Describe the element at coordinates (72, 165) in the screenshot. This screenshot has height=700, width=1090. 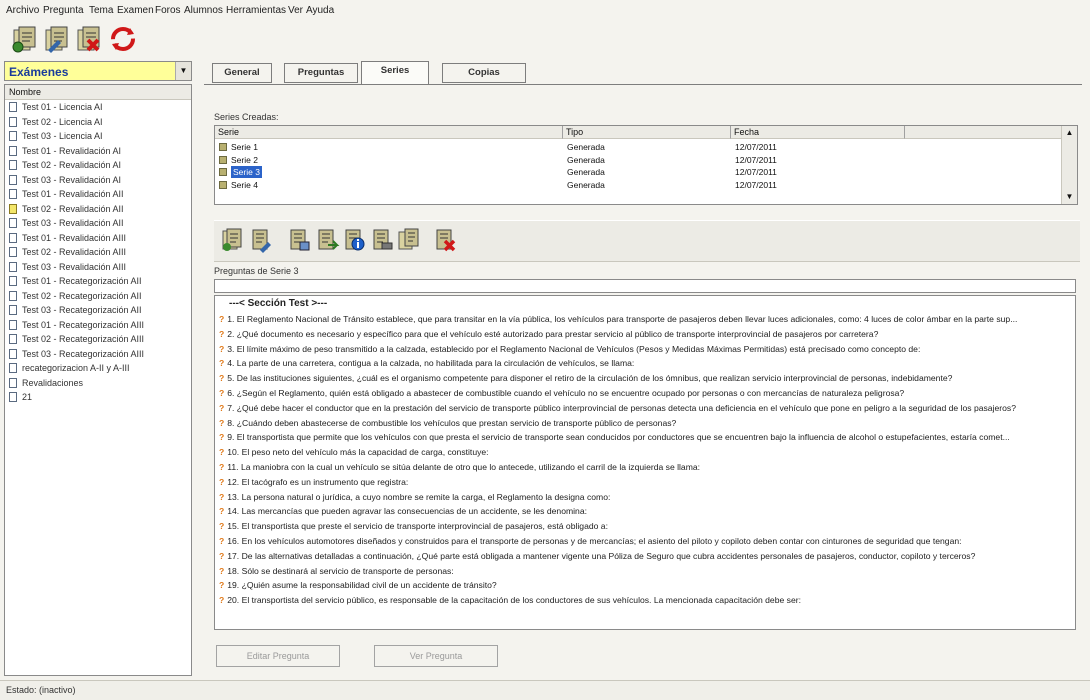
I see `exam-list-item-label: Test 02 - Revalidación AI` at that location.